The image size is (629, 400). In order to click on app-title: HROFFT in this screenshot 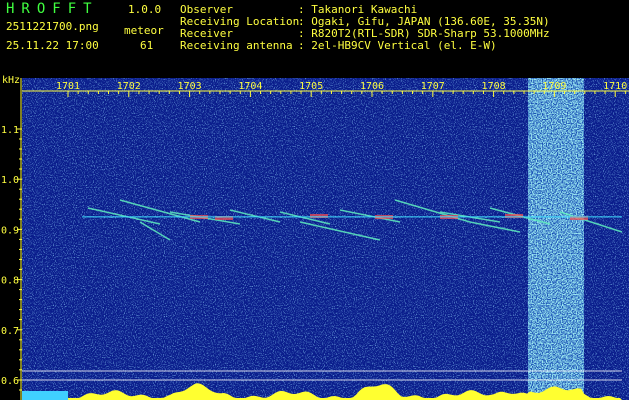, I will do `click(52, 9)`.